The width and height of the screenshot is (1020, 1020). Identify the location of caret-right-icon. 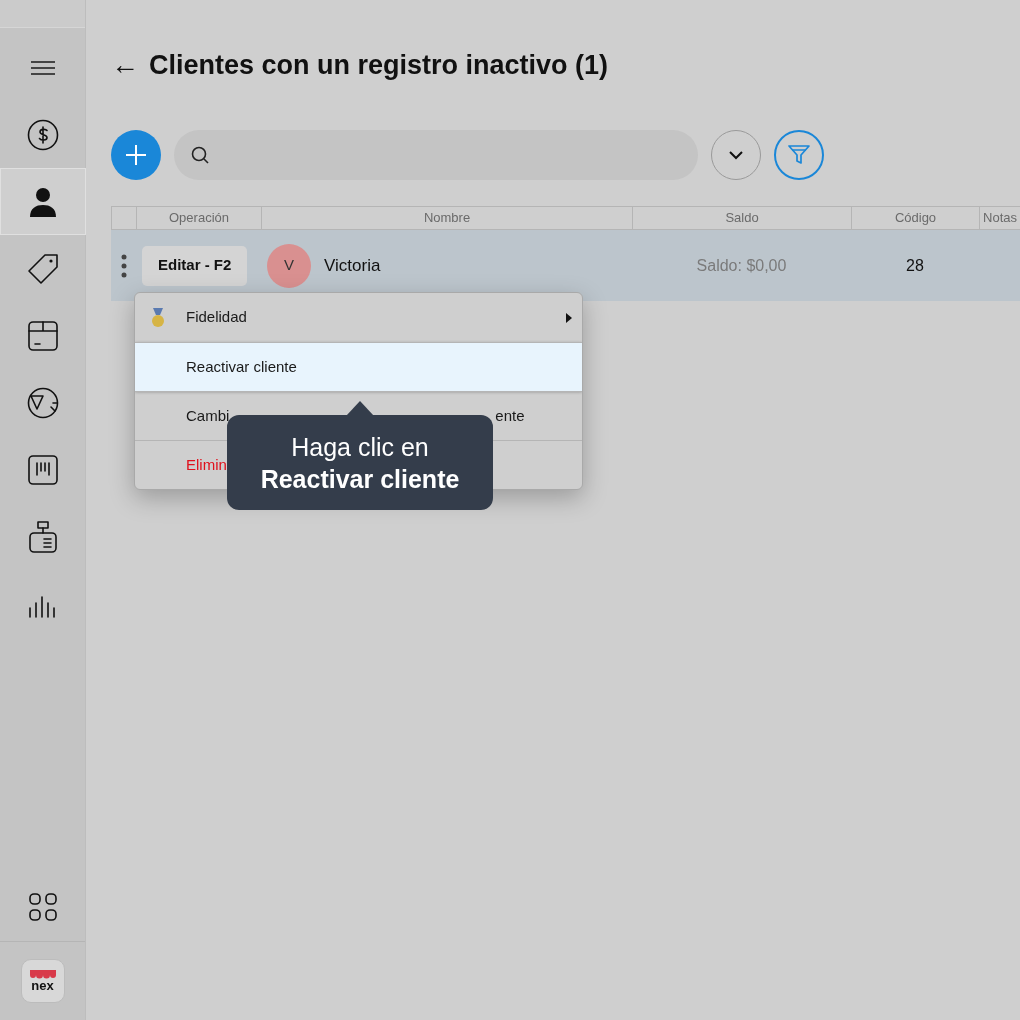
(569, 317).